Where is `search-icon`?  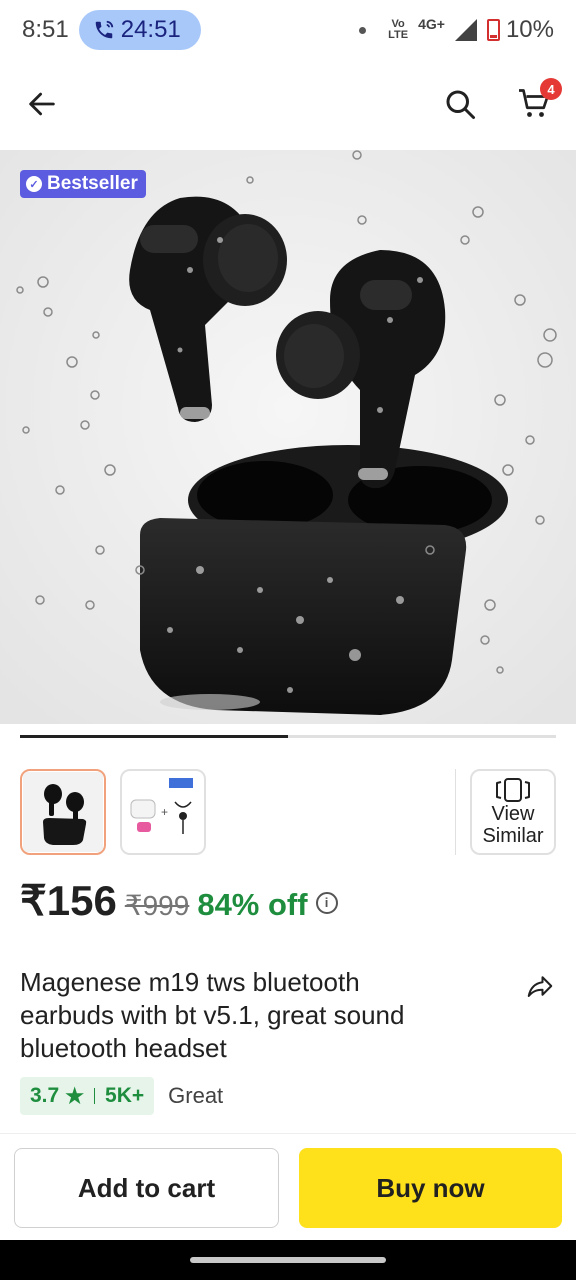
search-icon is located at coordinates (460, 104).